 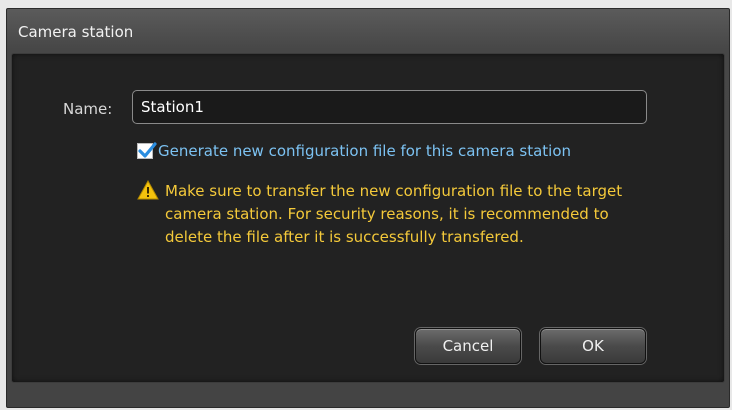 What do you see at coordinates (593, 346) in the screenshot?
I see `ok-button: OK` at bounding box center [593, 346].